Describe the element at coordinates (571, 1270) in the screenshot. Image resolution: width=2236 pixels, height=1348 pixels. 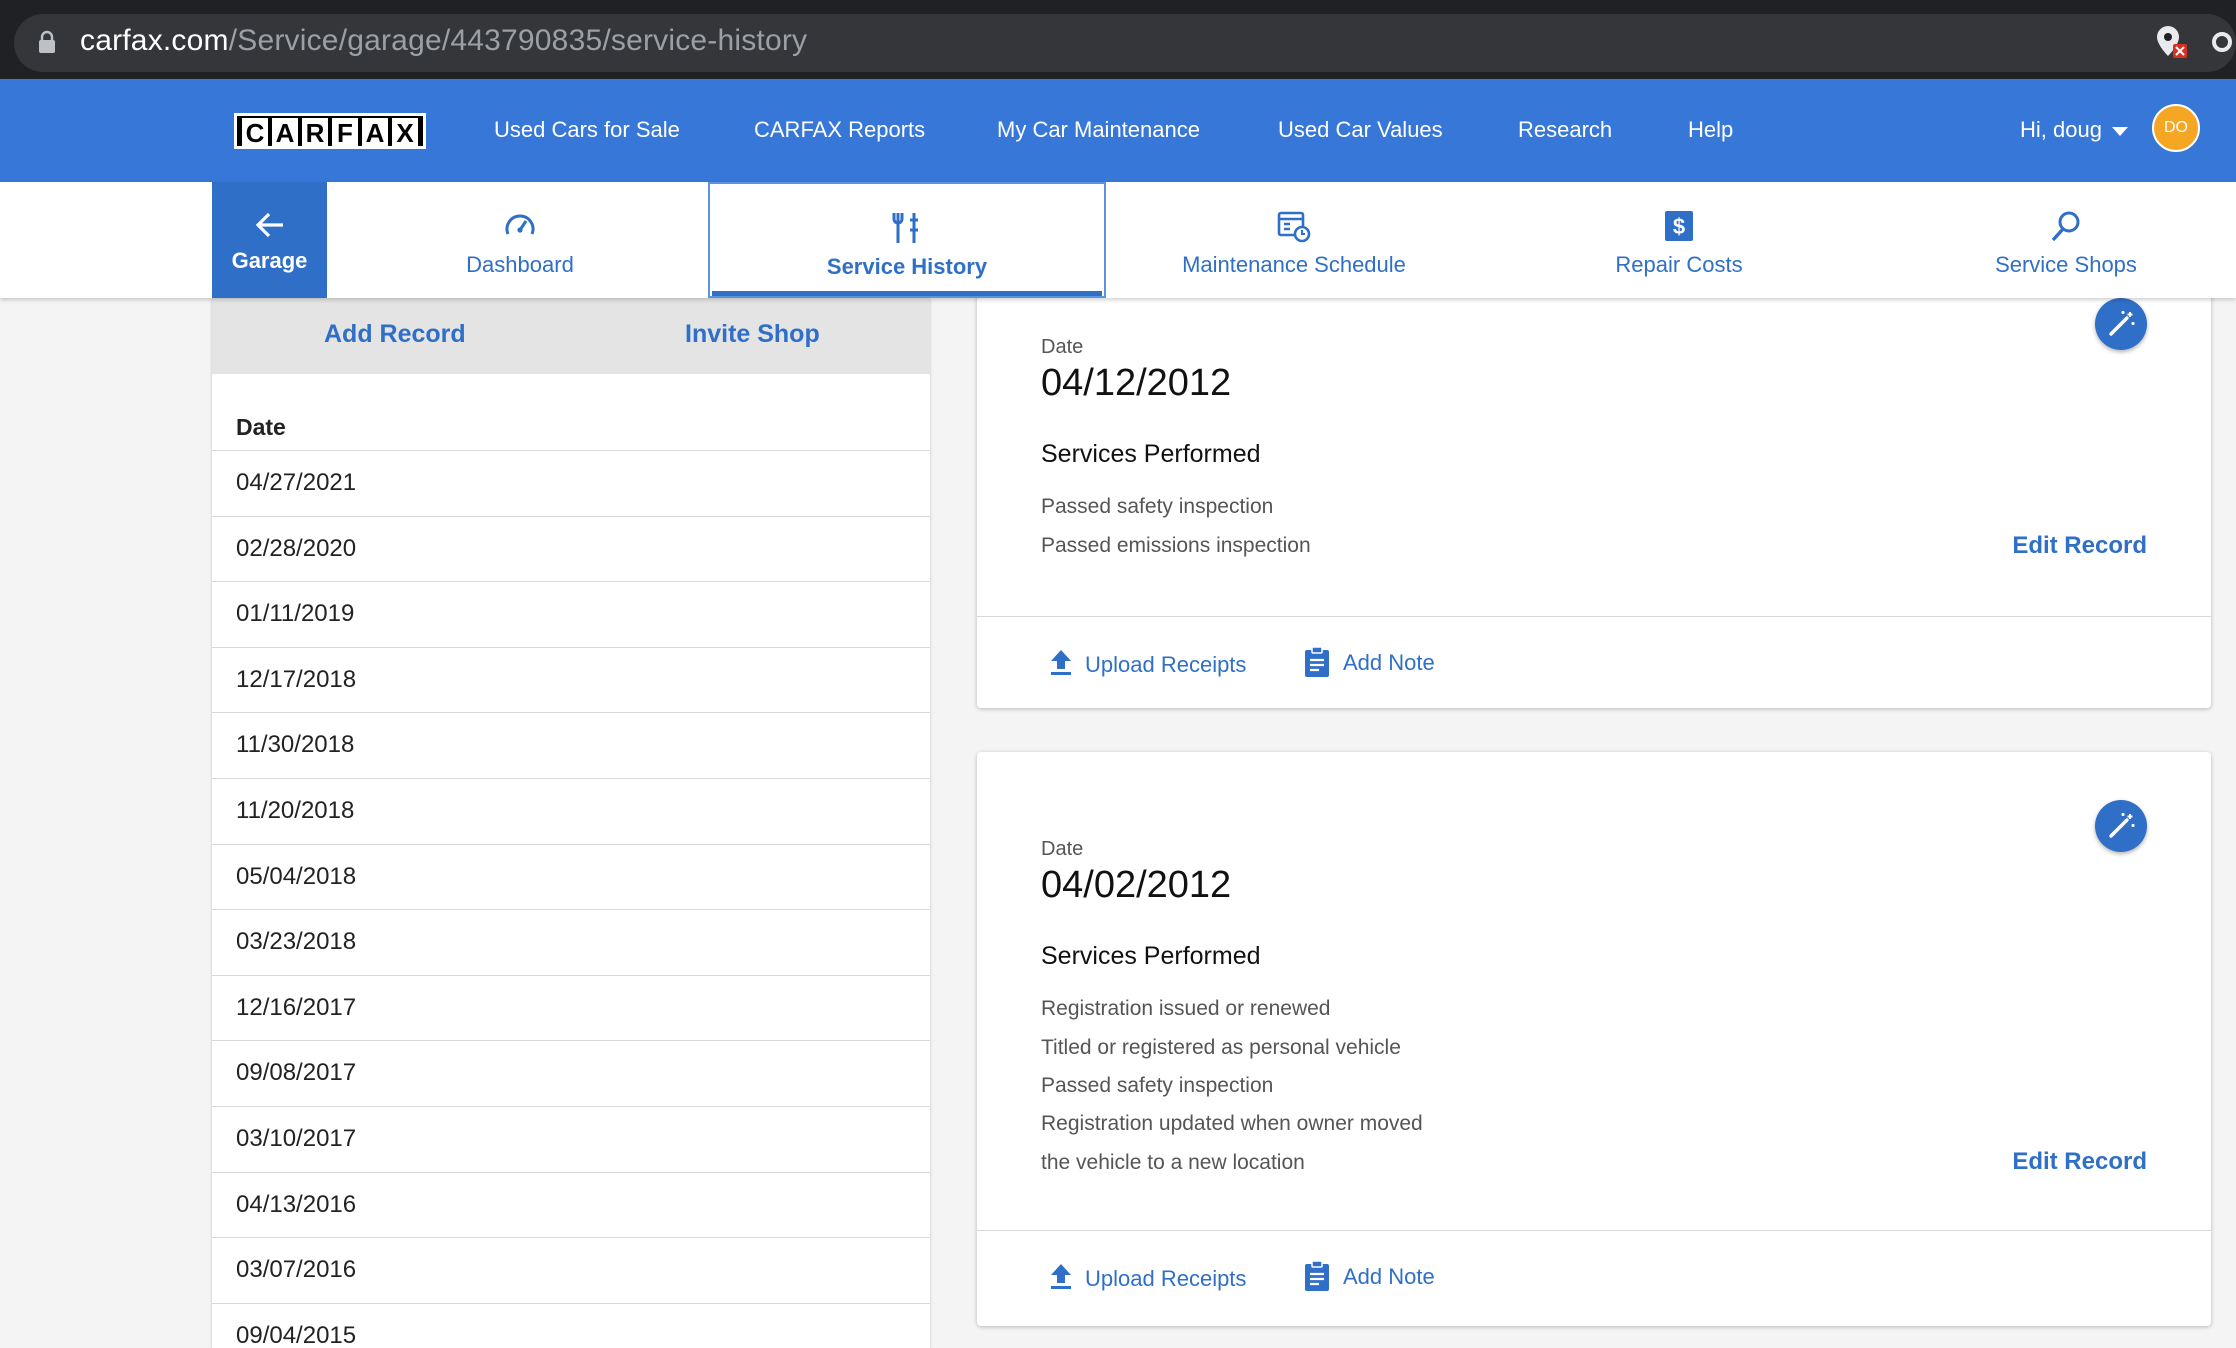
I see `list-item: 03/07/2016` at that location.